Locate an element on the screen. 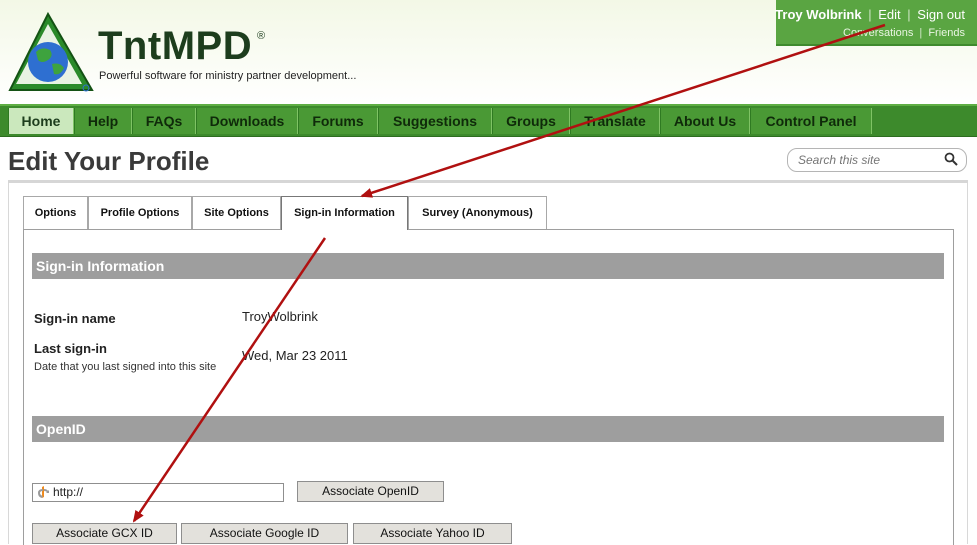 The image size is (977, 545). edit-link: Edit is located at coordinates (889, 14).